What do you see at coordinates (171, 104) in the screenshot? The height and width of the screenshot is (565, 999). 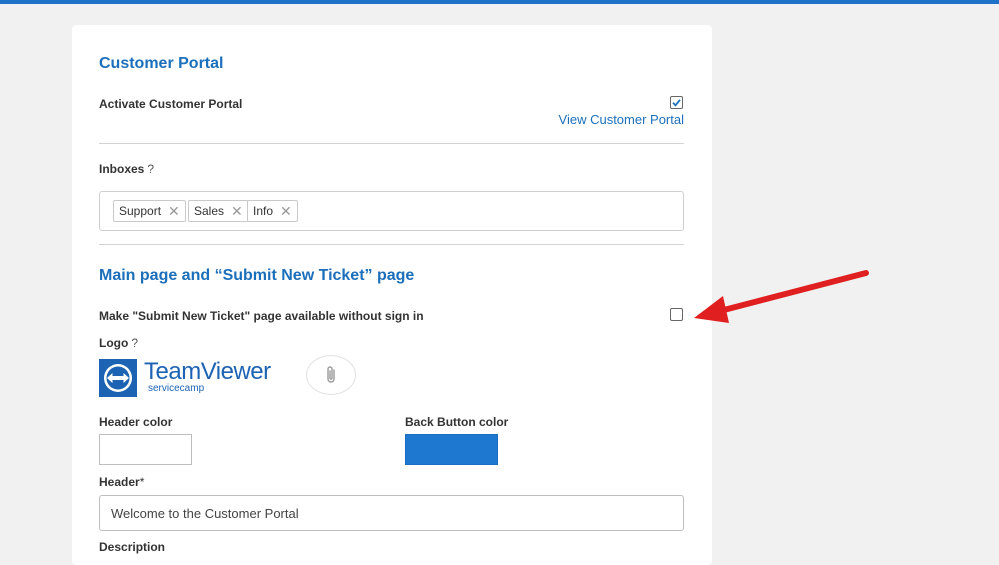 I see `activate-portal-label: Activate Customer Portal` at bounding box center [171, 104].